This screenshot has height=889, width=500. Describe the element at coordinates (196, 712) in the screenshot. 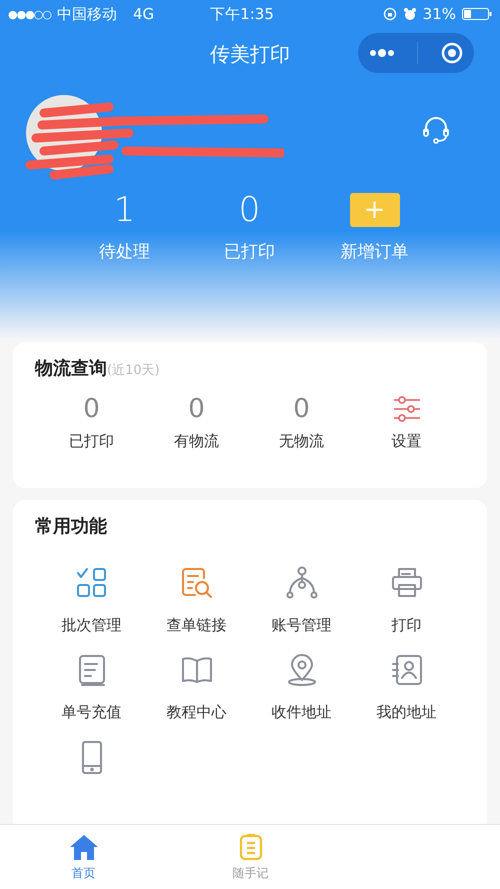

I see `function-label: 教程中心` at that location.